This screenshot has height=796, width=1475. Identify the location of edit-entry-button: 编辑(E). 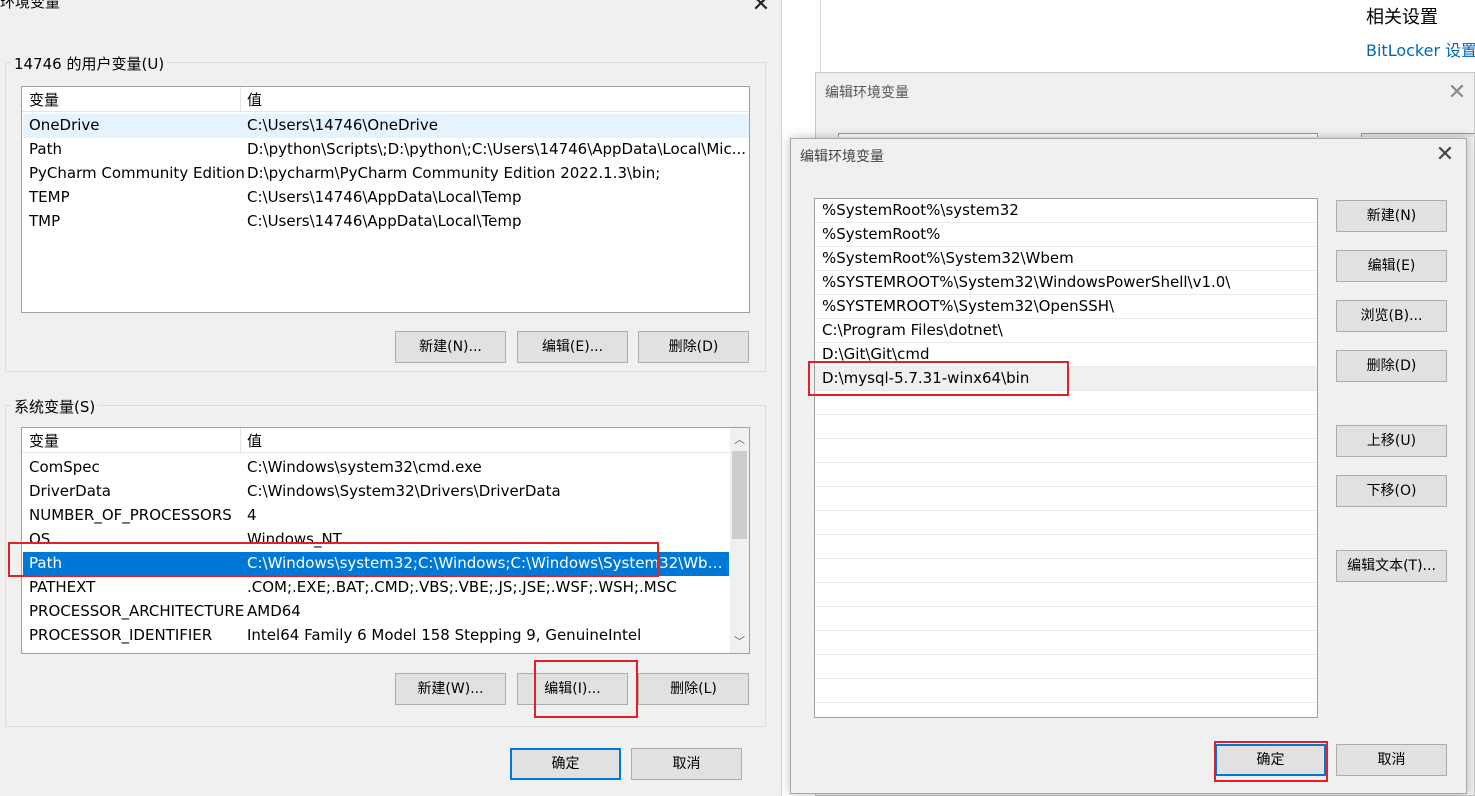
(1391, 266).